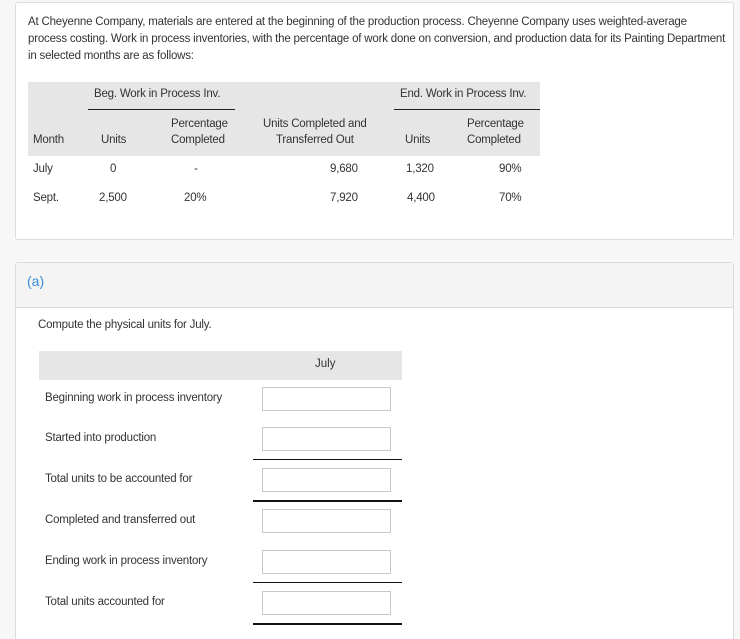 The image size is (740, 639). Describe the element at coordinates (43, 169) in the screenshot. I see `cell-month: July` at that location.